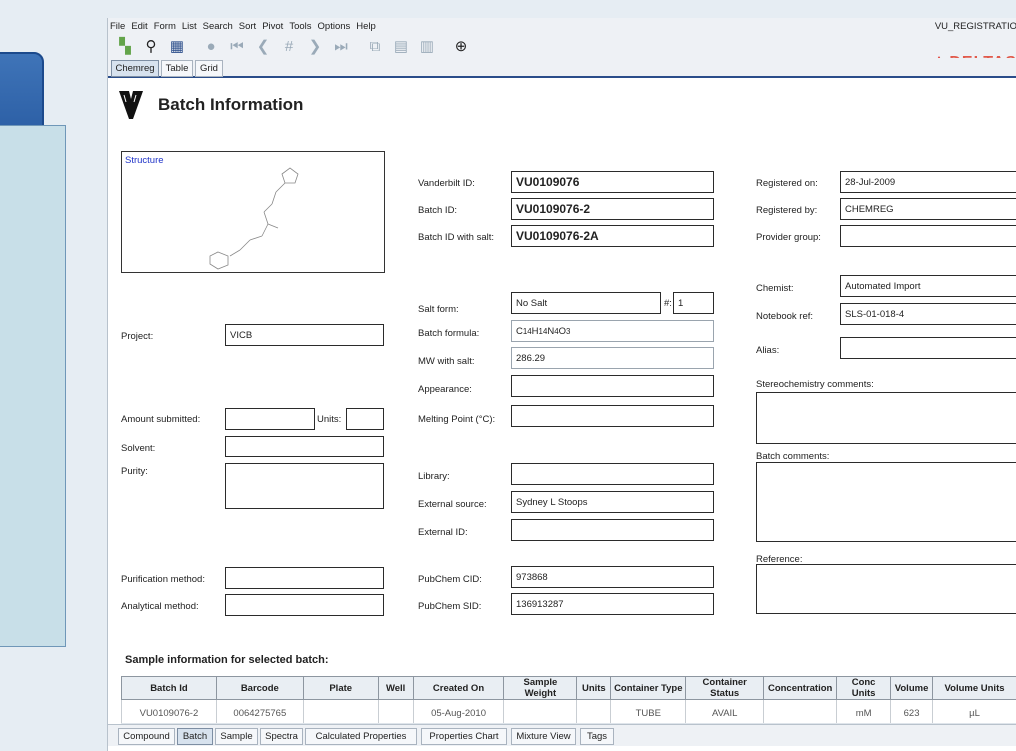  What do you see at coordinates (446, 361) in the screenshot?
I see `mw-with-salt-label: MW with salt:` at bounding box center [446, 361].